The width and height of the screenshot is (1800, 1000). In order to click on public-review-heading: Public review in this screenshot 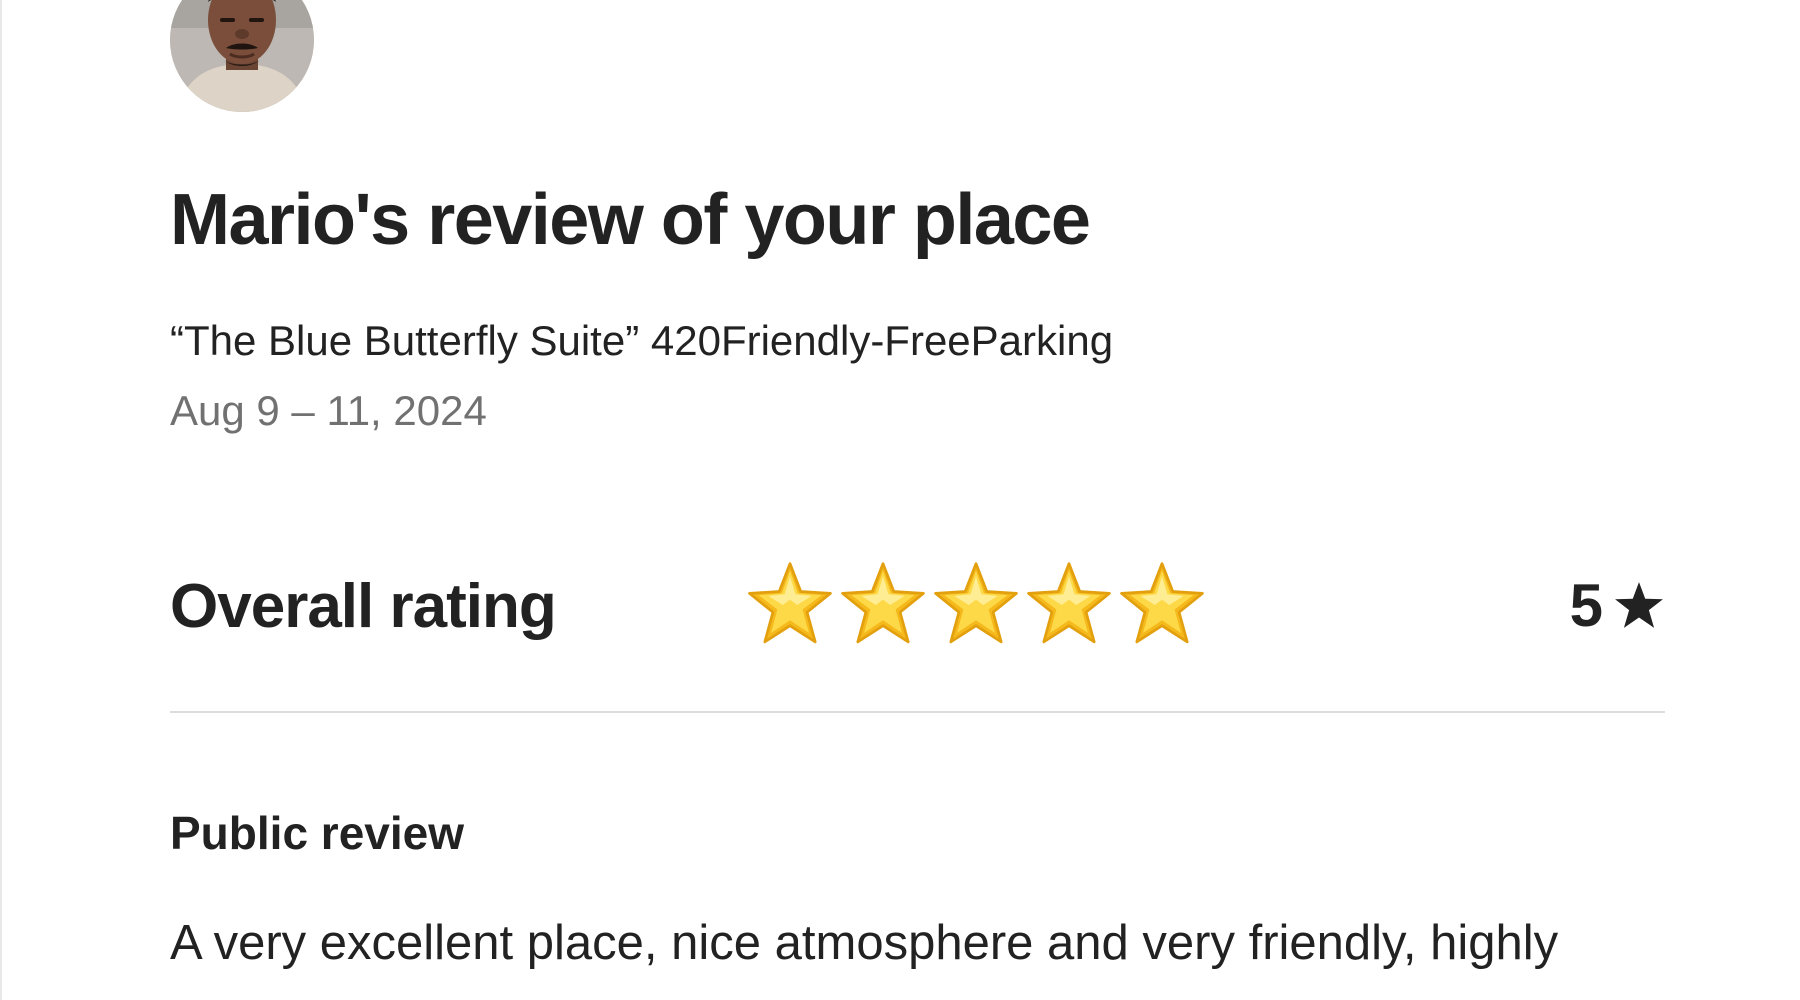, I will do `click(317, 833)`.